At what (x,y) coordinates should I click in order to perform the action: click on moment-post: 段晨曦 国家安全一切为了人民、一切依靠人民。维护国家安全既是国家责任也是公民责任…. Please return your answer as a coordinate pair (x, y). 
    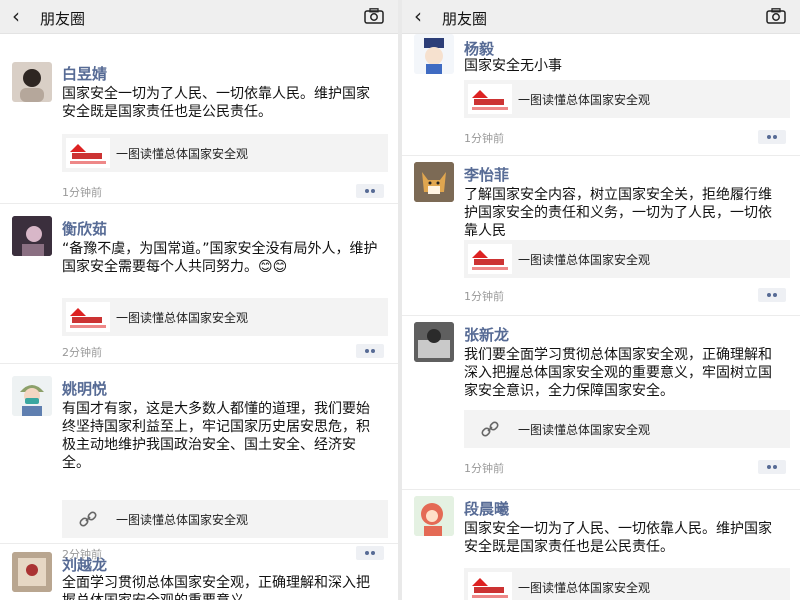
    Looking at the image, I should click on (601, 545).